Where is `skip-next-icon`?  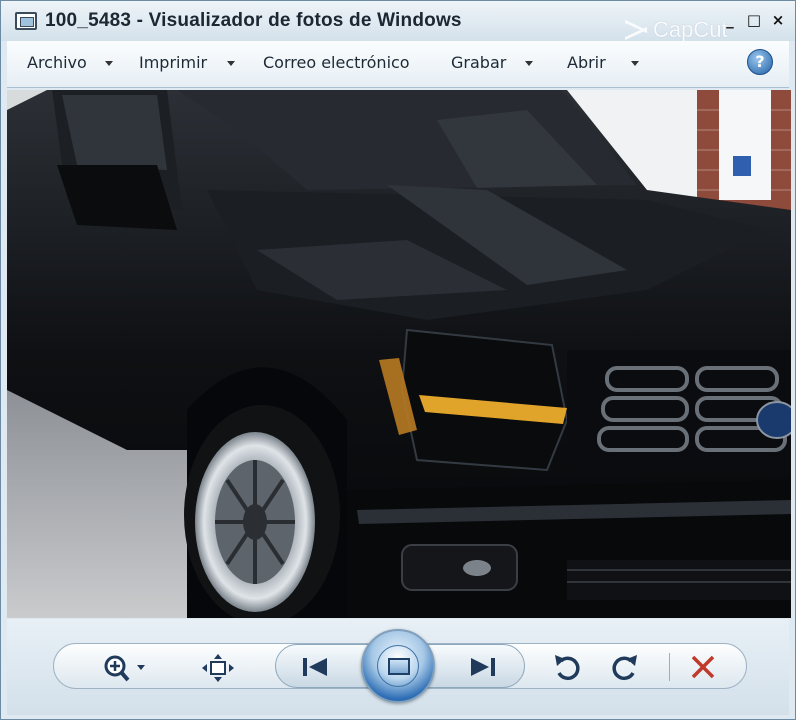
skip-next-icon is located at coordinates (483, 667).